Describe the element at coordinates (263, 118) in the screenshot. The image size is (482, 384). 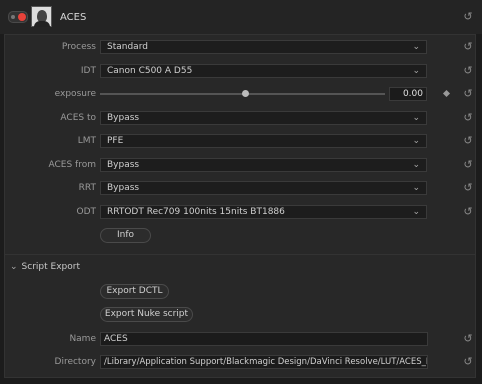
I see `aces-to-dropdown: Bypass ⌄` at that location.